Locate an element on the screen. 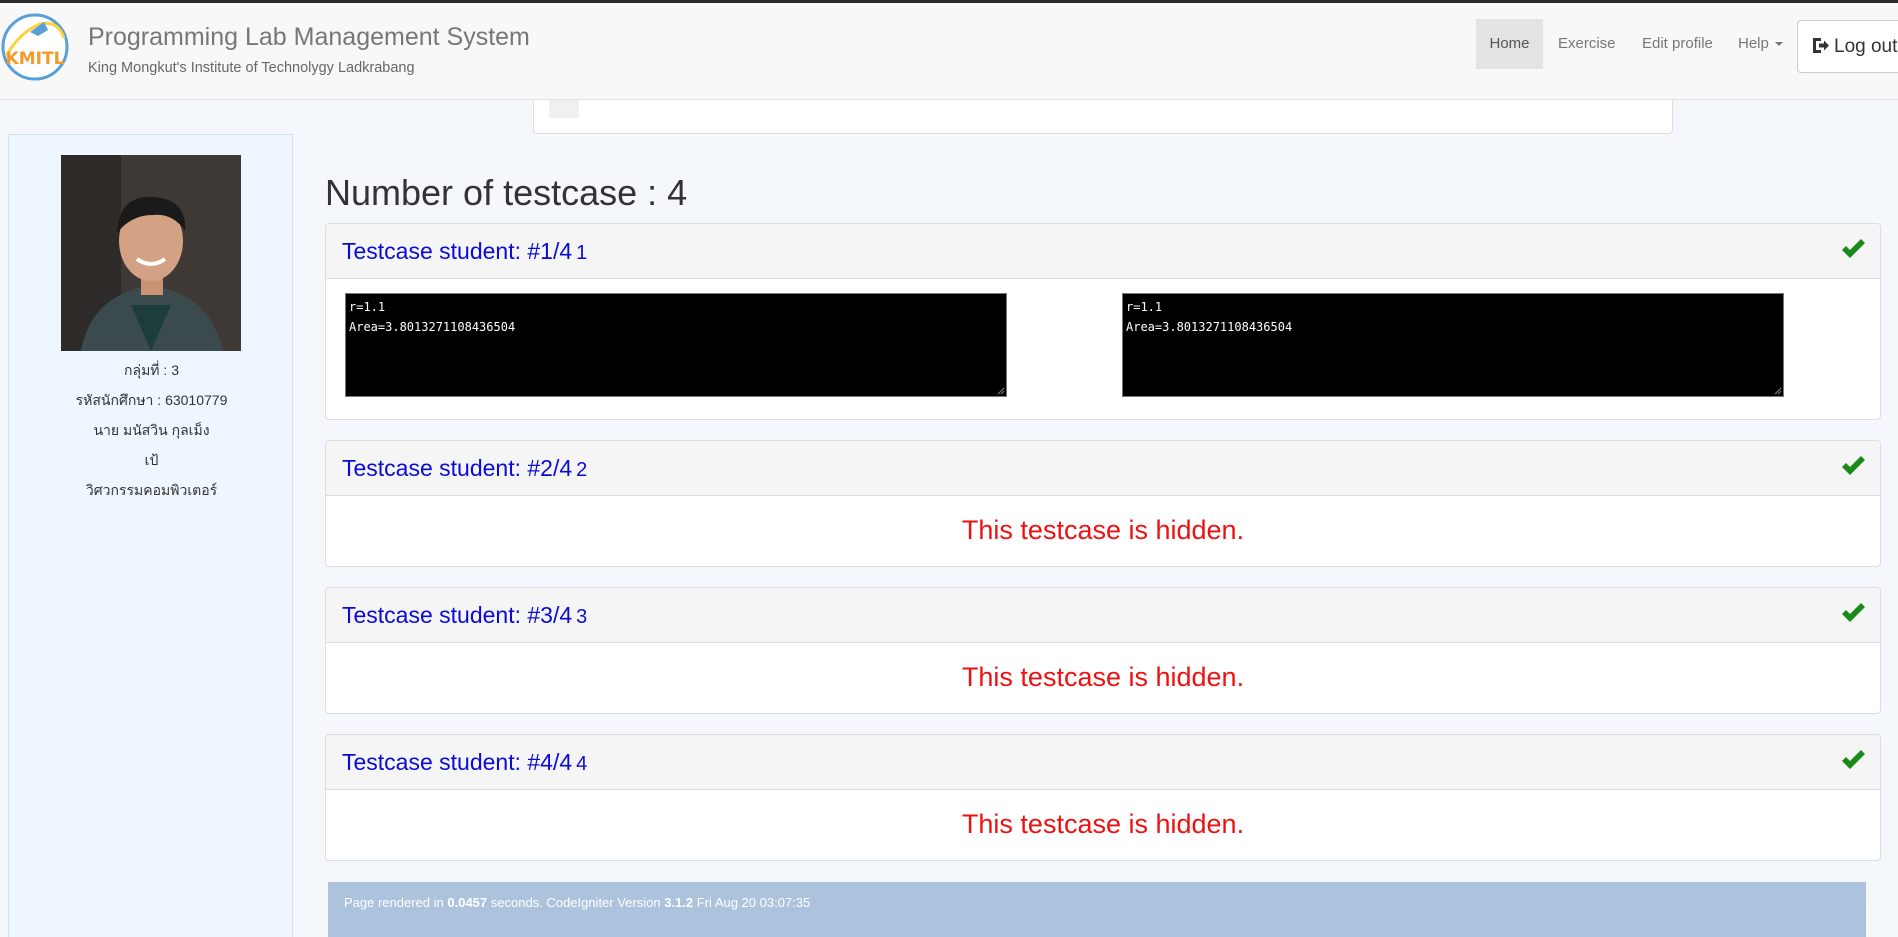 The image size is (1898, 937). kmitl-logo: KMITL is located at coordinates (35, 47).